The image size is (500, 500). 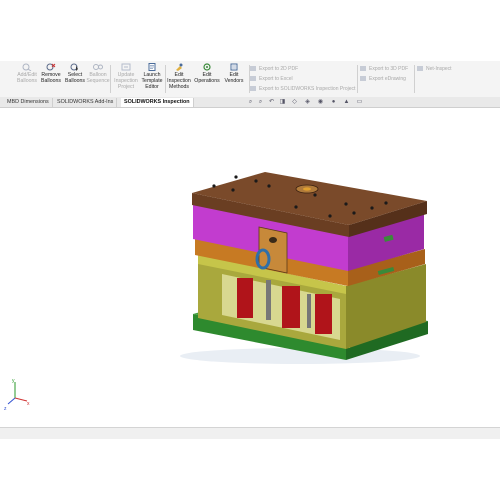 I want to click on button-label: Launch Template Editor, so click(x=152, y=81).